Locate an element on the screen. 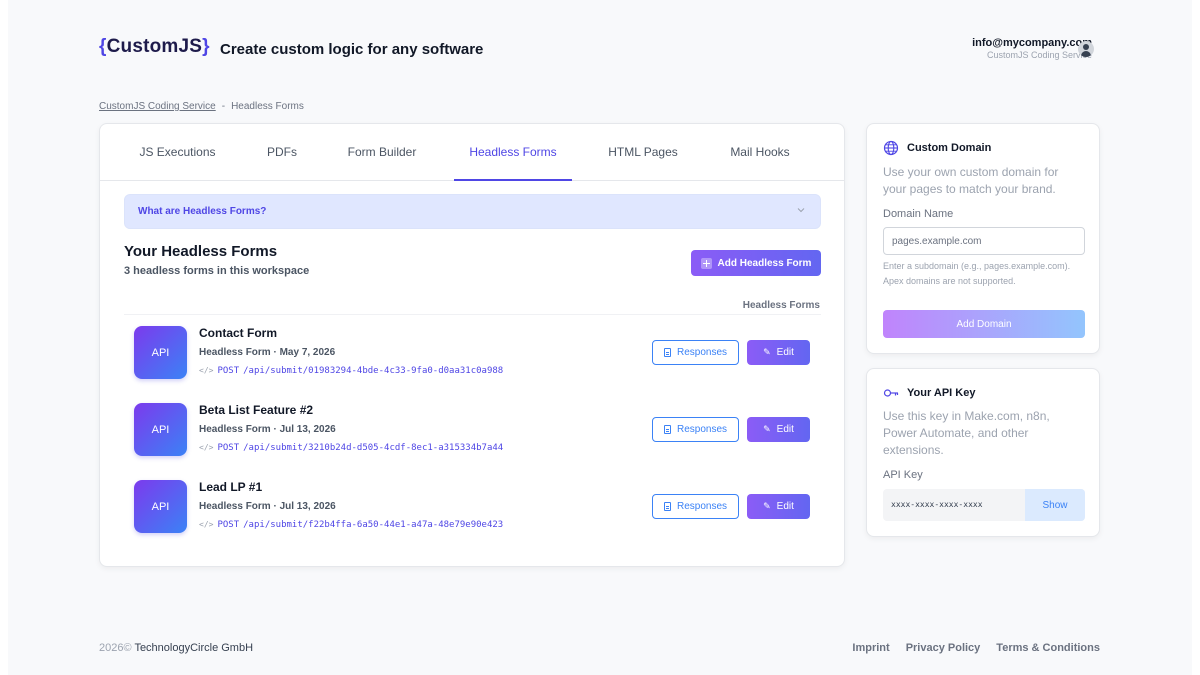  key-icon is located at coordinates (891, 393).